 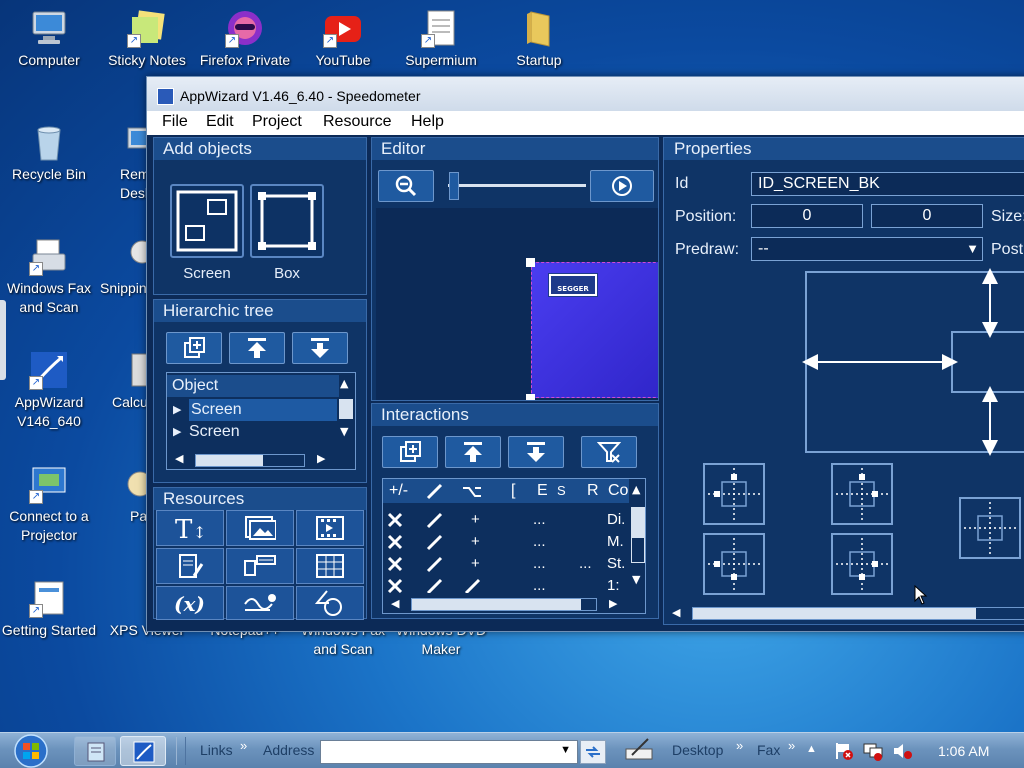 What do you see at coordinates (181, 751) in the screenshot?
I see `toolbar-grip` at bounding box center [181, 751].